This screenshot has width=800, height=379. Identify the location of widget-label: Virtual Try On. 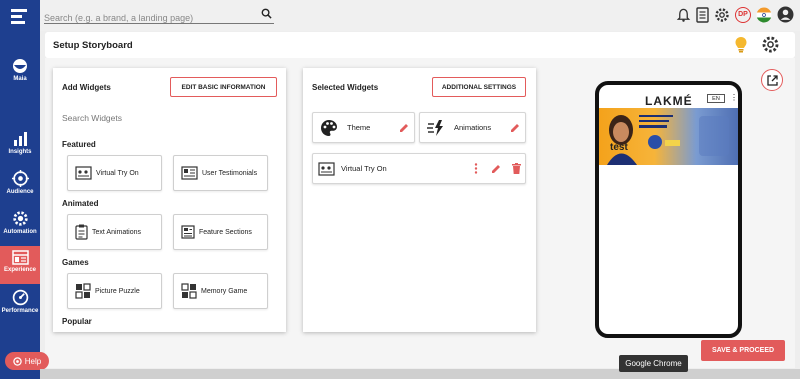
(117, 173).